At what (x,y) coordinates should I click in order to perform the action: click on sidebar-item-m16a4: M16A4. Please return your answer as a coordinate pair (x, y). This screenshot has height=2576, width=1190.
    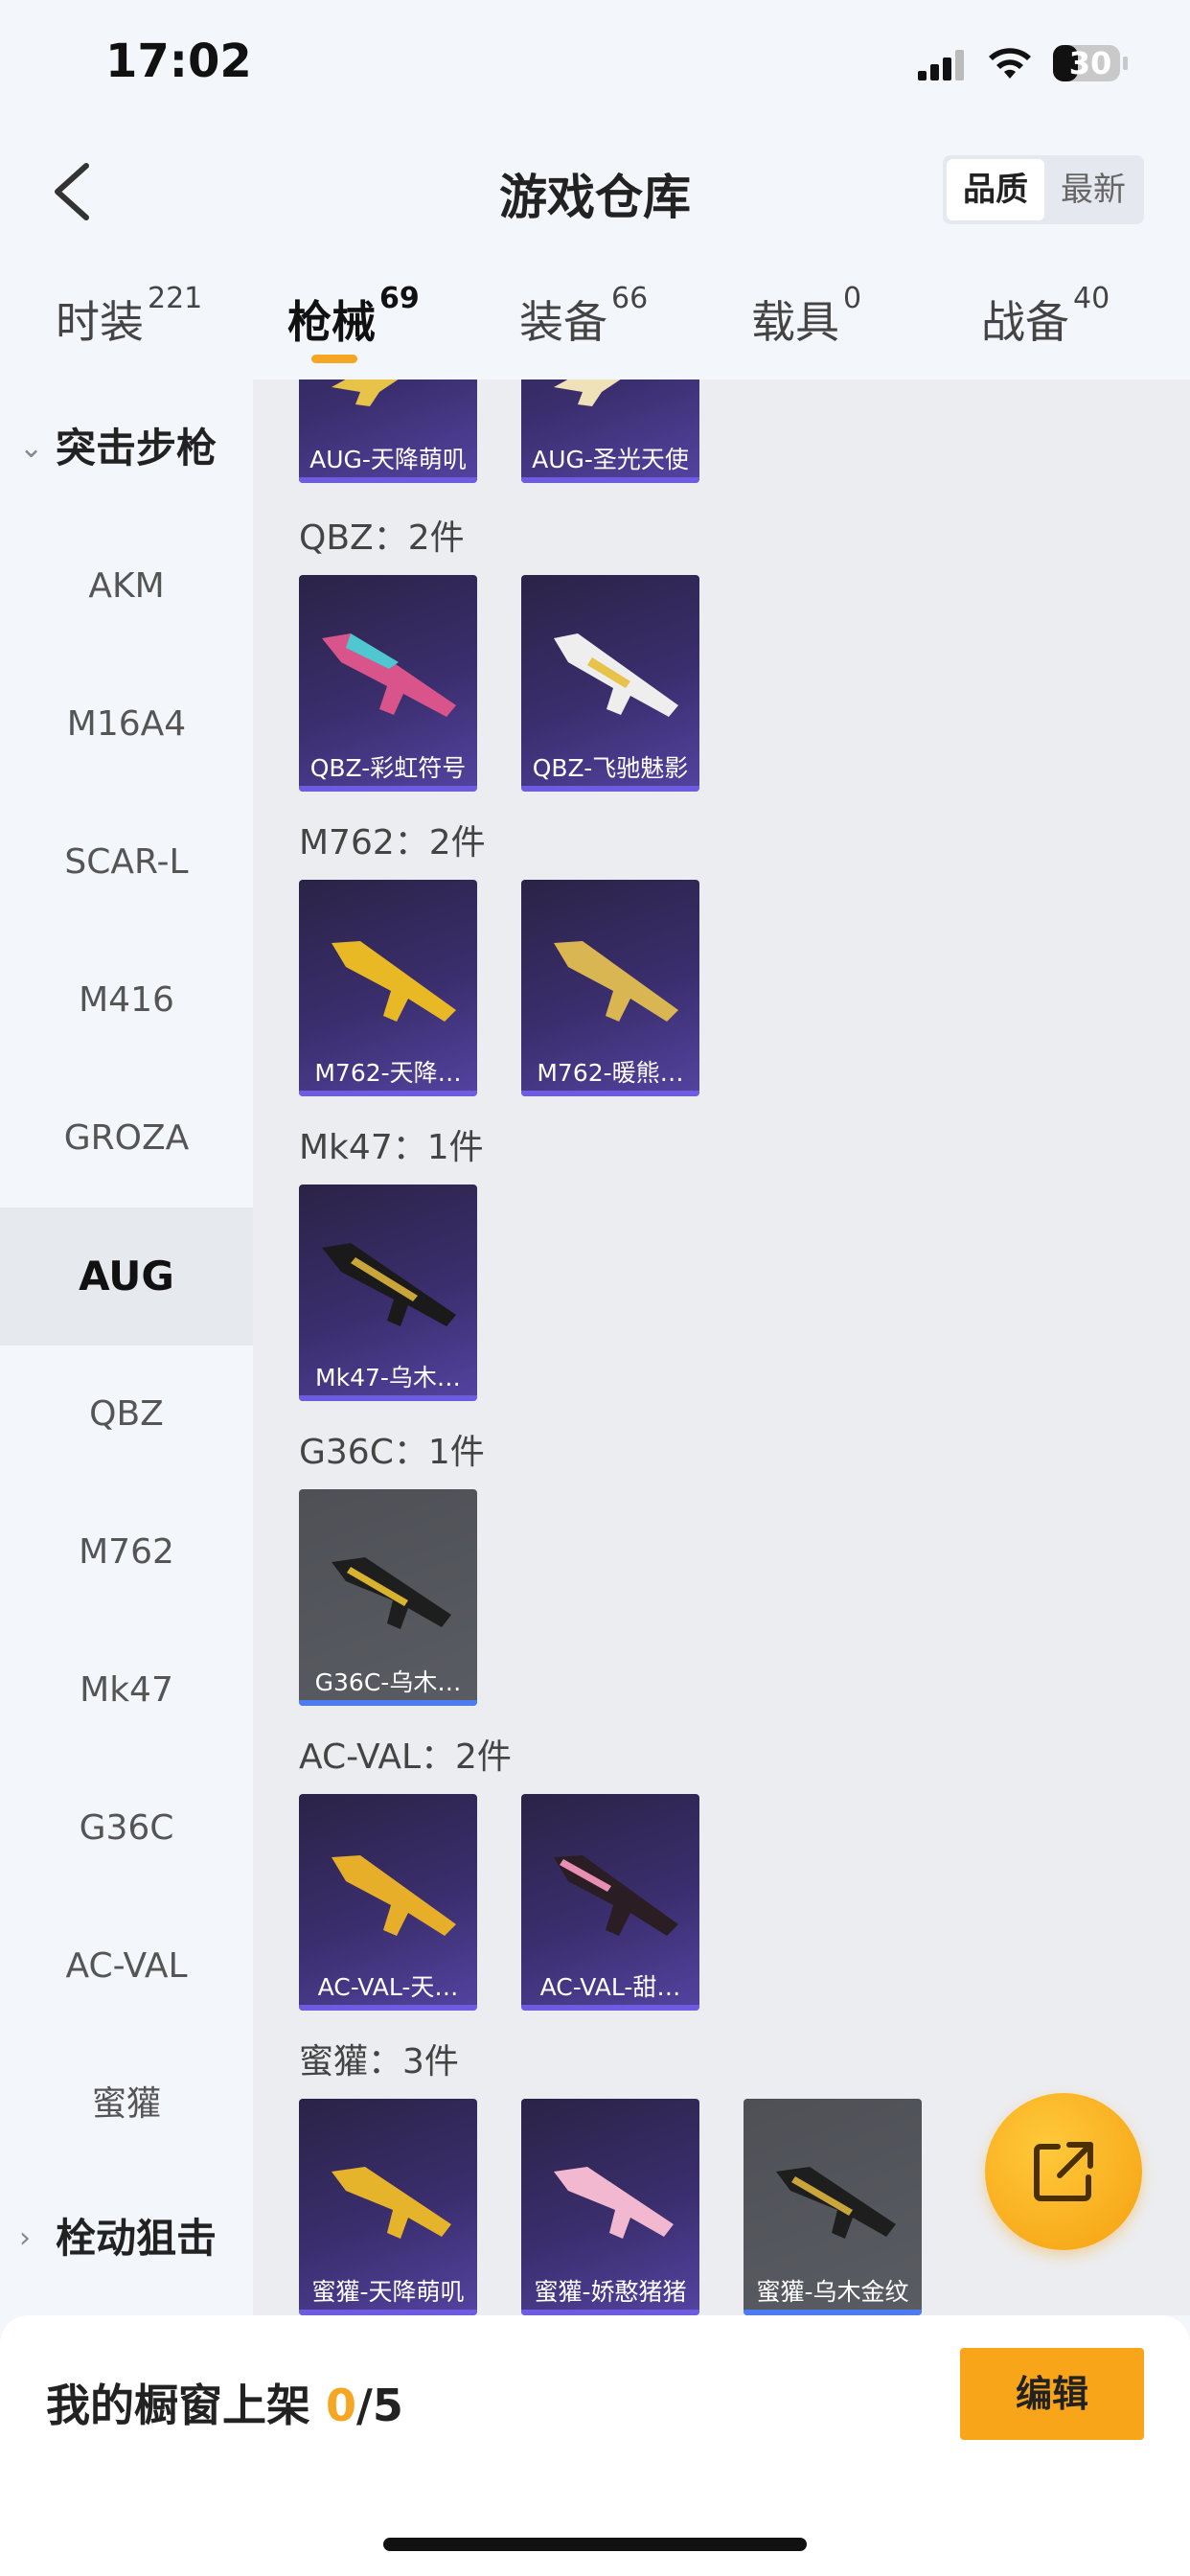
    Looking at the image, I should click on (127, 725).